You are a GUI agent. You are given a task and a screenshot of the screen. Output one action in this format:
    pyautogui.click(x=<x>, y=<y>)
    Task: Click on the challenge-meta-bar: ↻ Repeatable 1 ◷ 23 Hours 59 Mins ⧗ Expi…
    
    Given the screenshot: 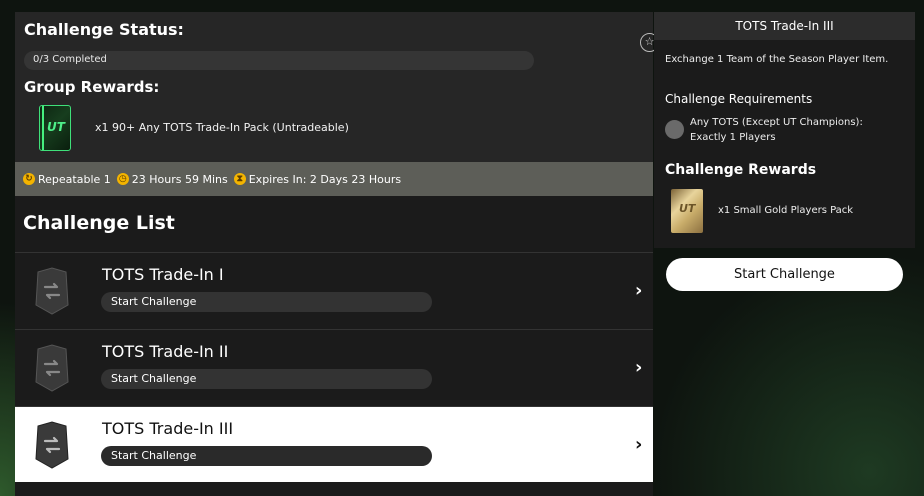 What is the action you would take?
    pyautogui.click(x=334, y=179)
    